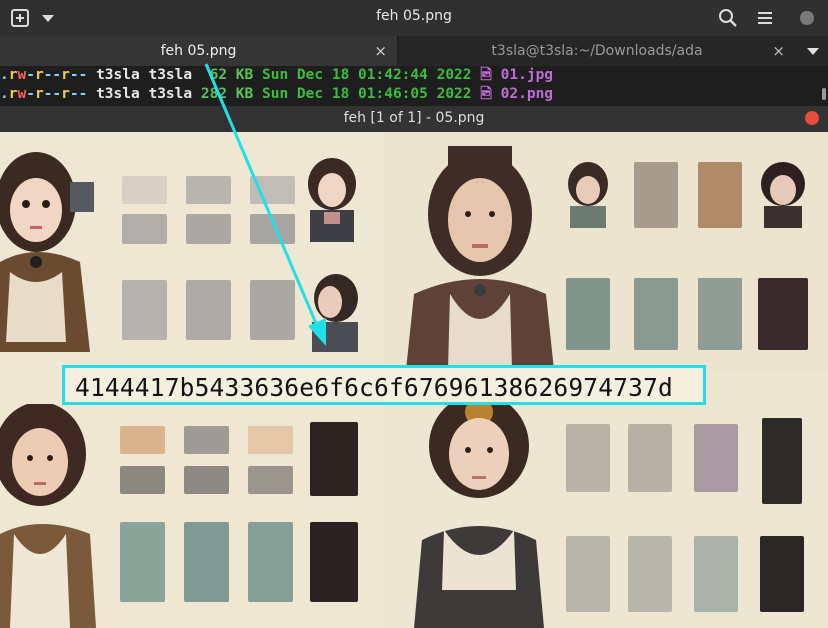  What do you see at coordinates (812, 118) in the screenshot?
I see `close-icon` at bounding box center [812, 118].